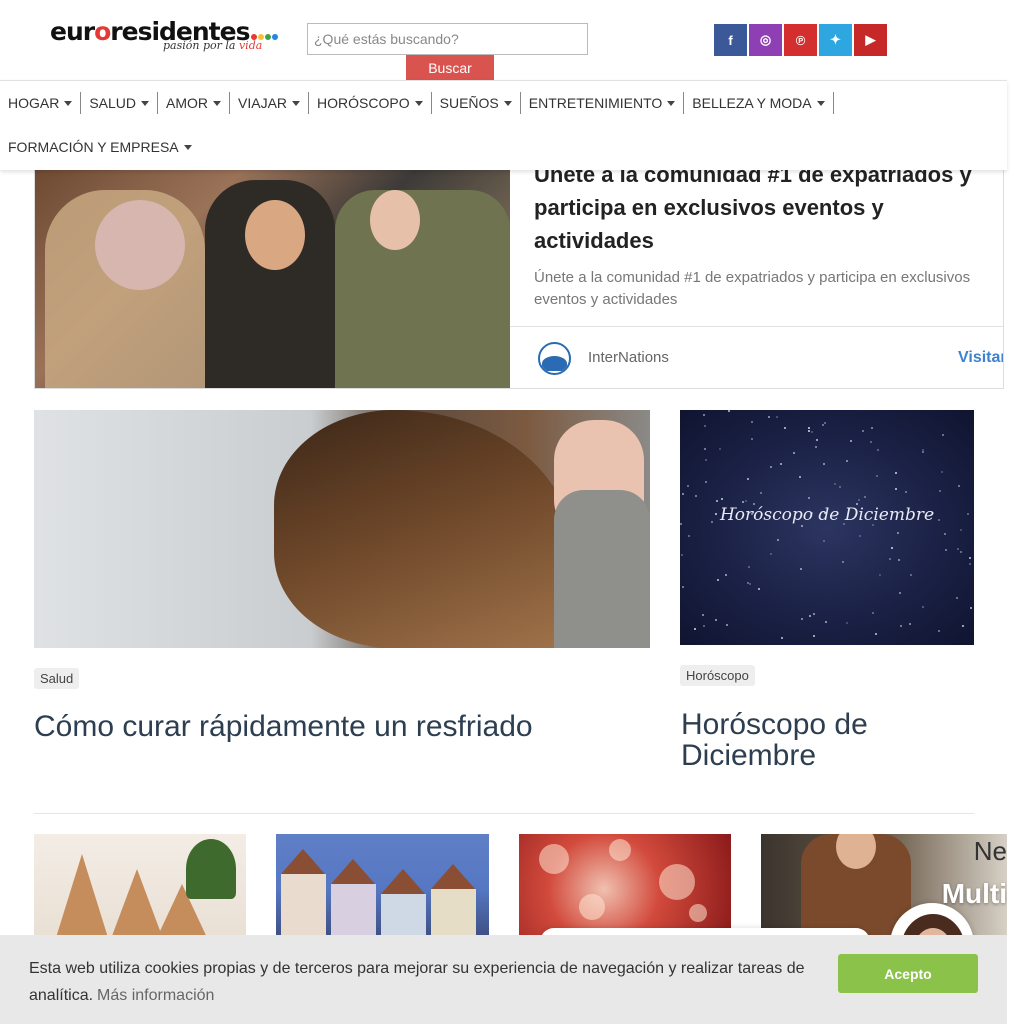 This screenshot has height=1024, width=1024. I want to click on ad-footer: InterNations Visitar, so click(756, 357).